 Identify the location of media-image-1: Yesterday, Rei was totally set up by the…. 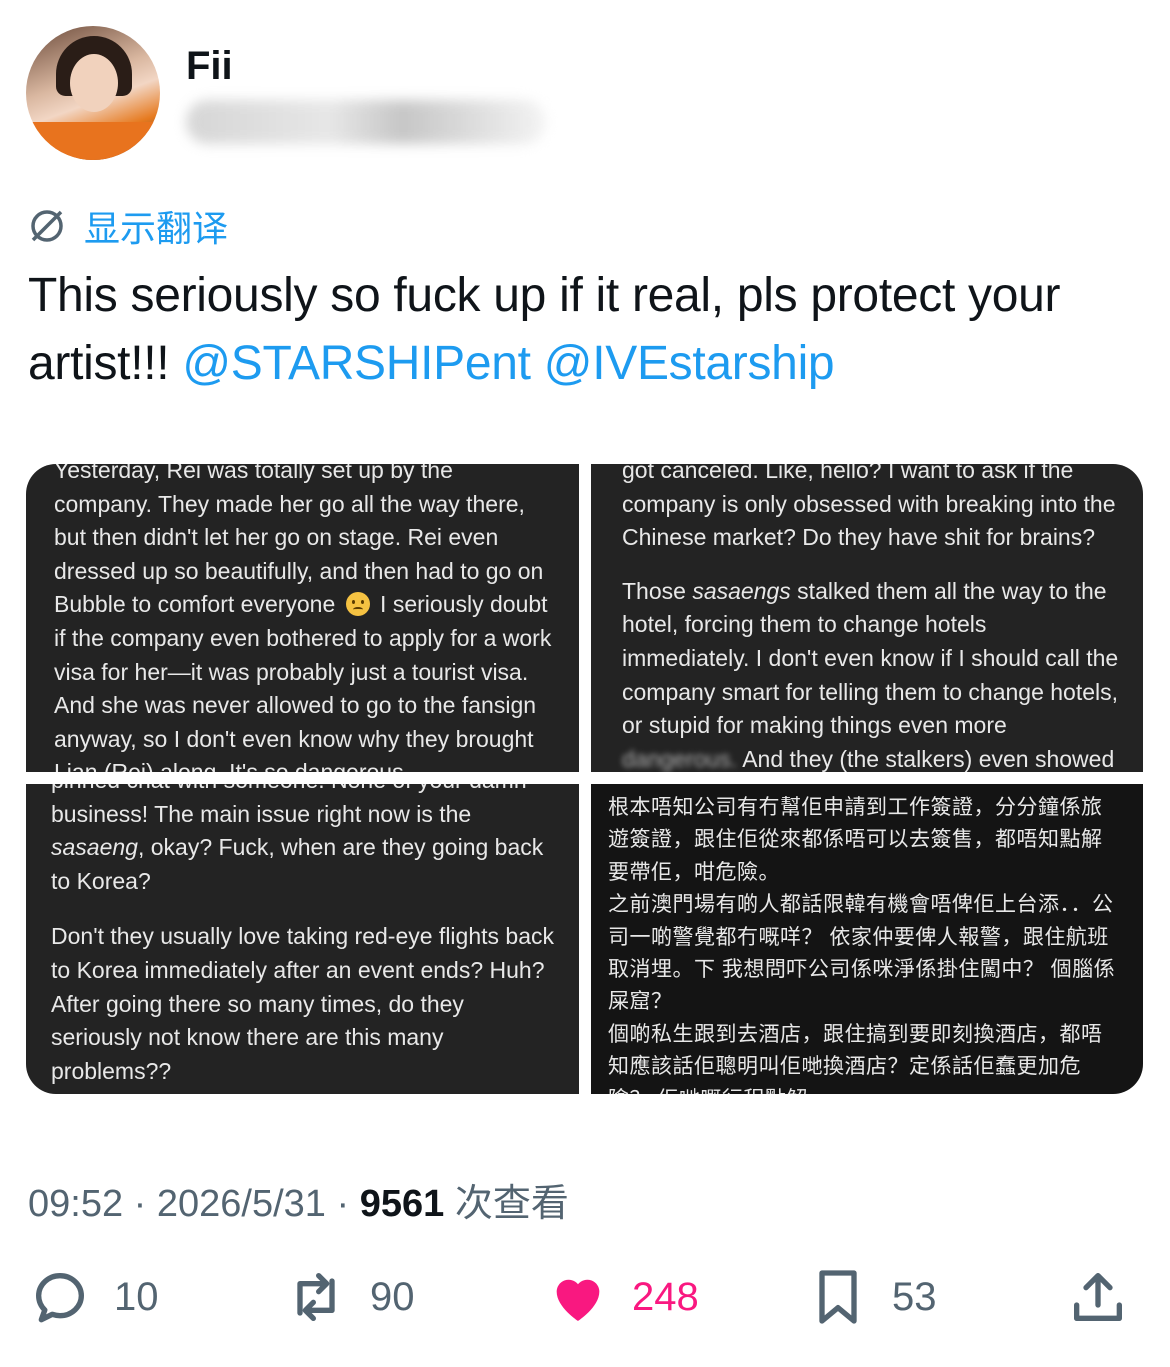
(302, 618).